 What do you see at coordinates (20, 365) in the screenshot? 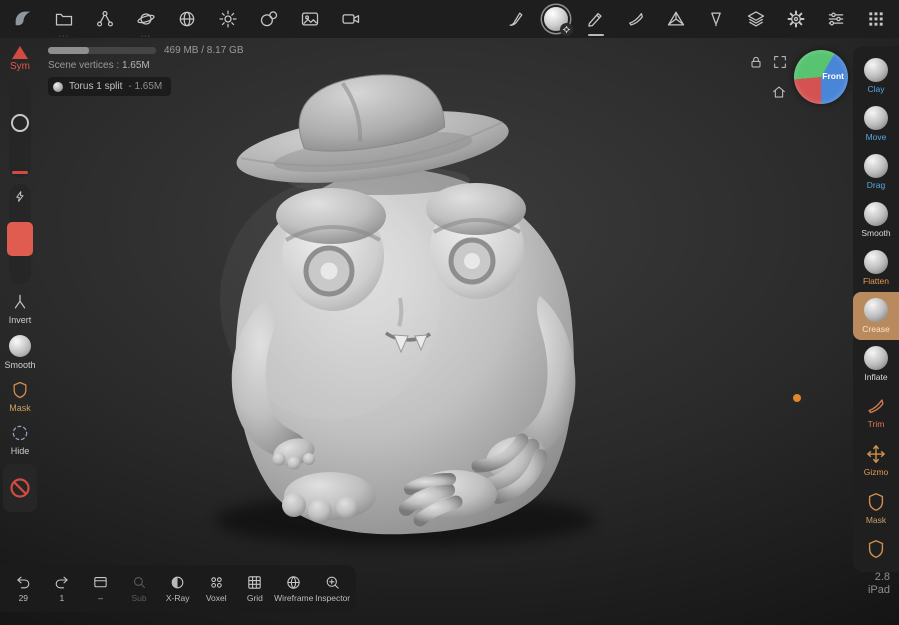
I see `smooth-label: Smooth` at bounding box center [20, 365].